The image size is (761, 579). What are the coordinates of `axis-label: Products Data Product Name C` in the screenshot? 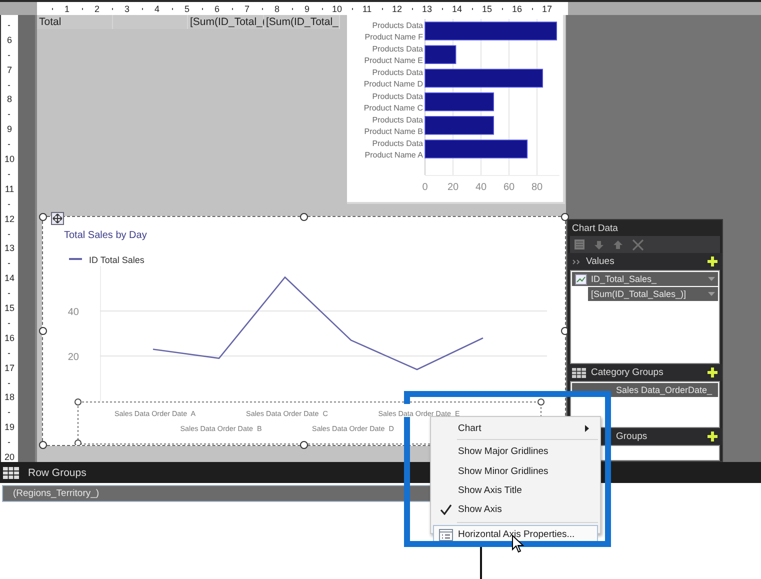 It's located at (393, 102).